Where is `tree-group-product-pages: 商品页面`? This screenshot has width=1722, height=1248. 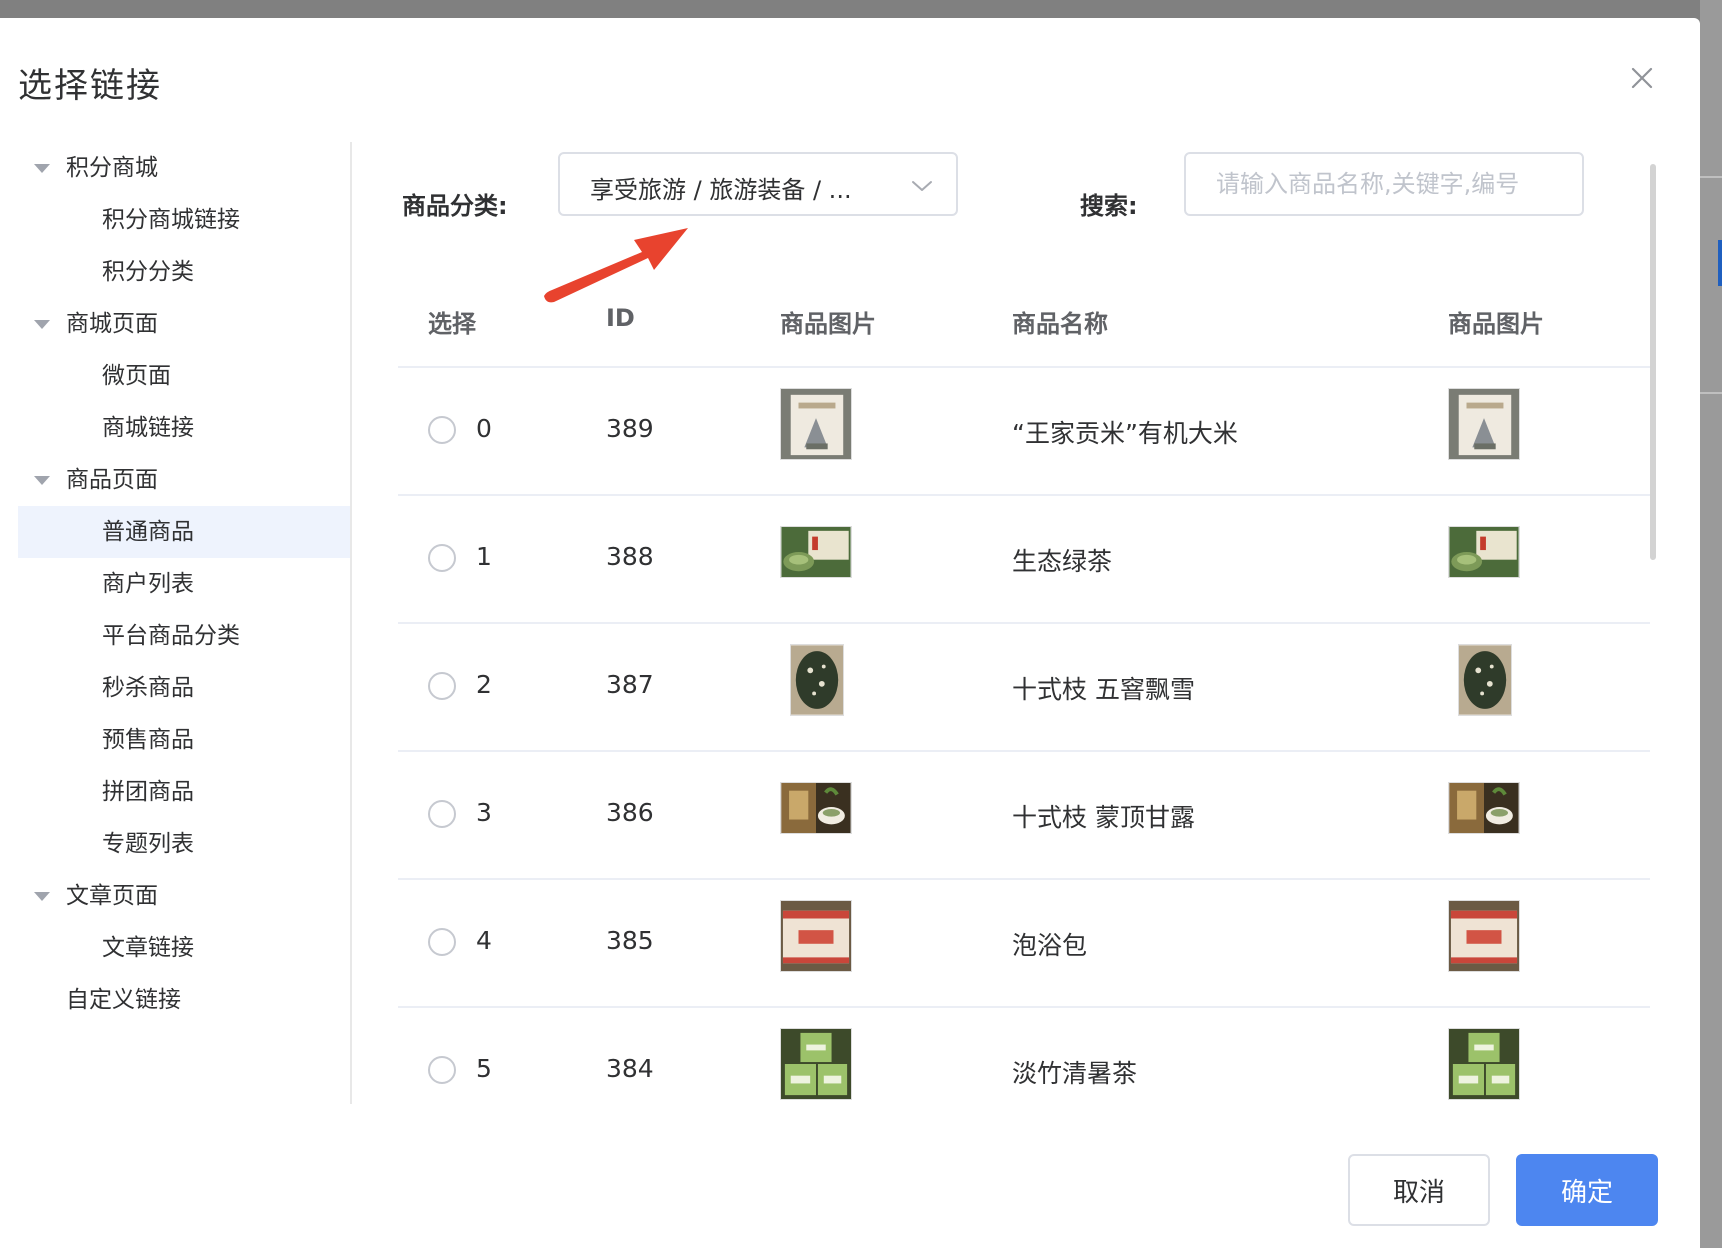 tree-group-product-pages: 商品页面 is located at coordinates (184, 480).